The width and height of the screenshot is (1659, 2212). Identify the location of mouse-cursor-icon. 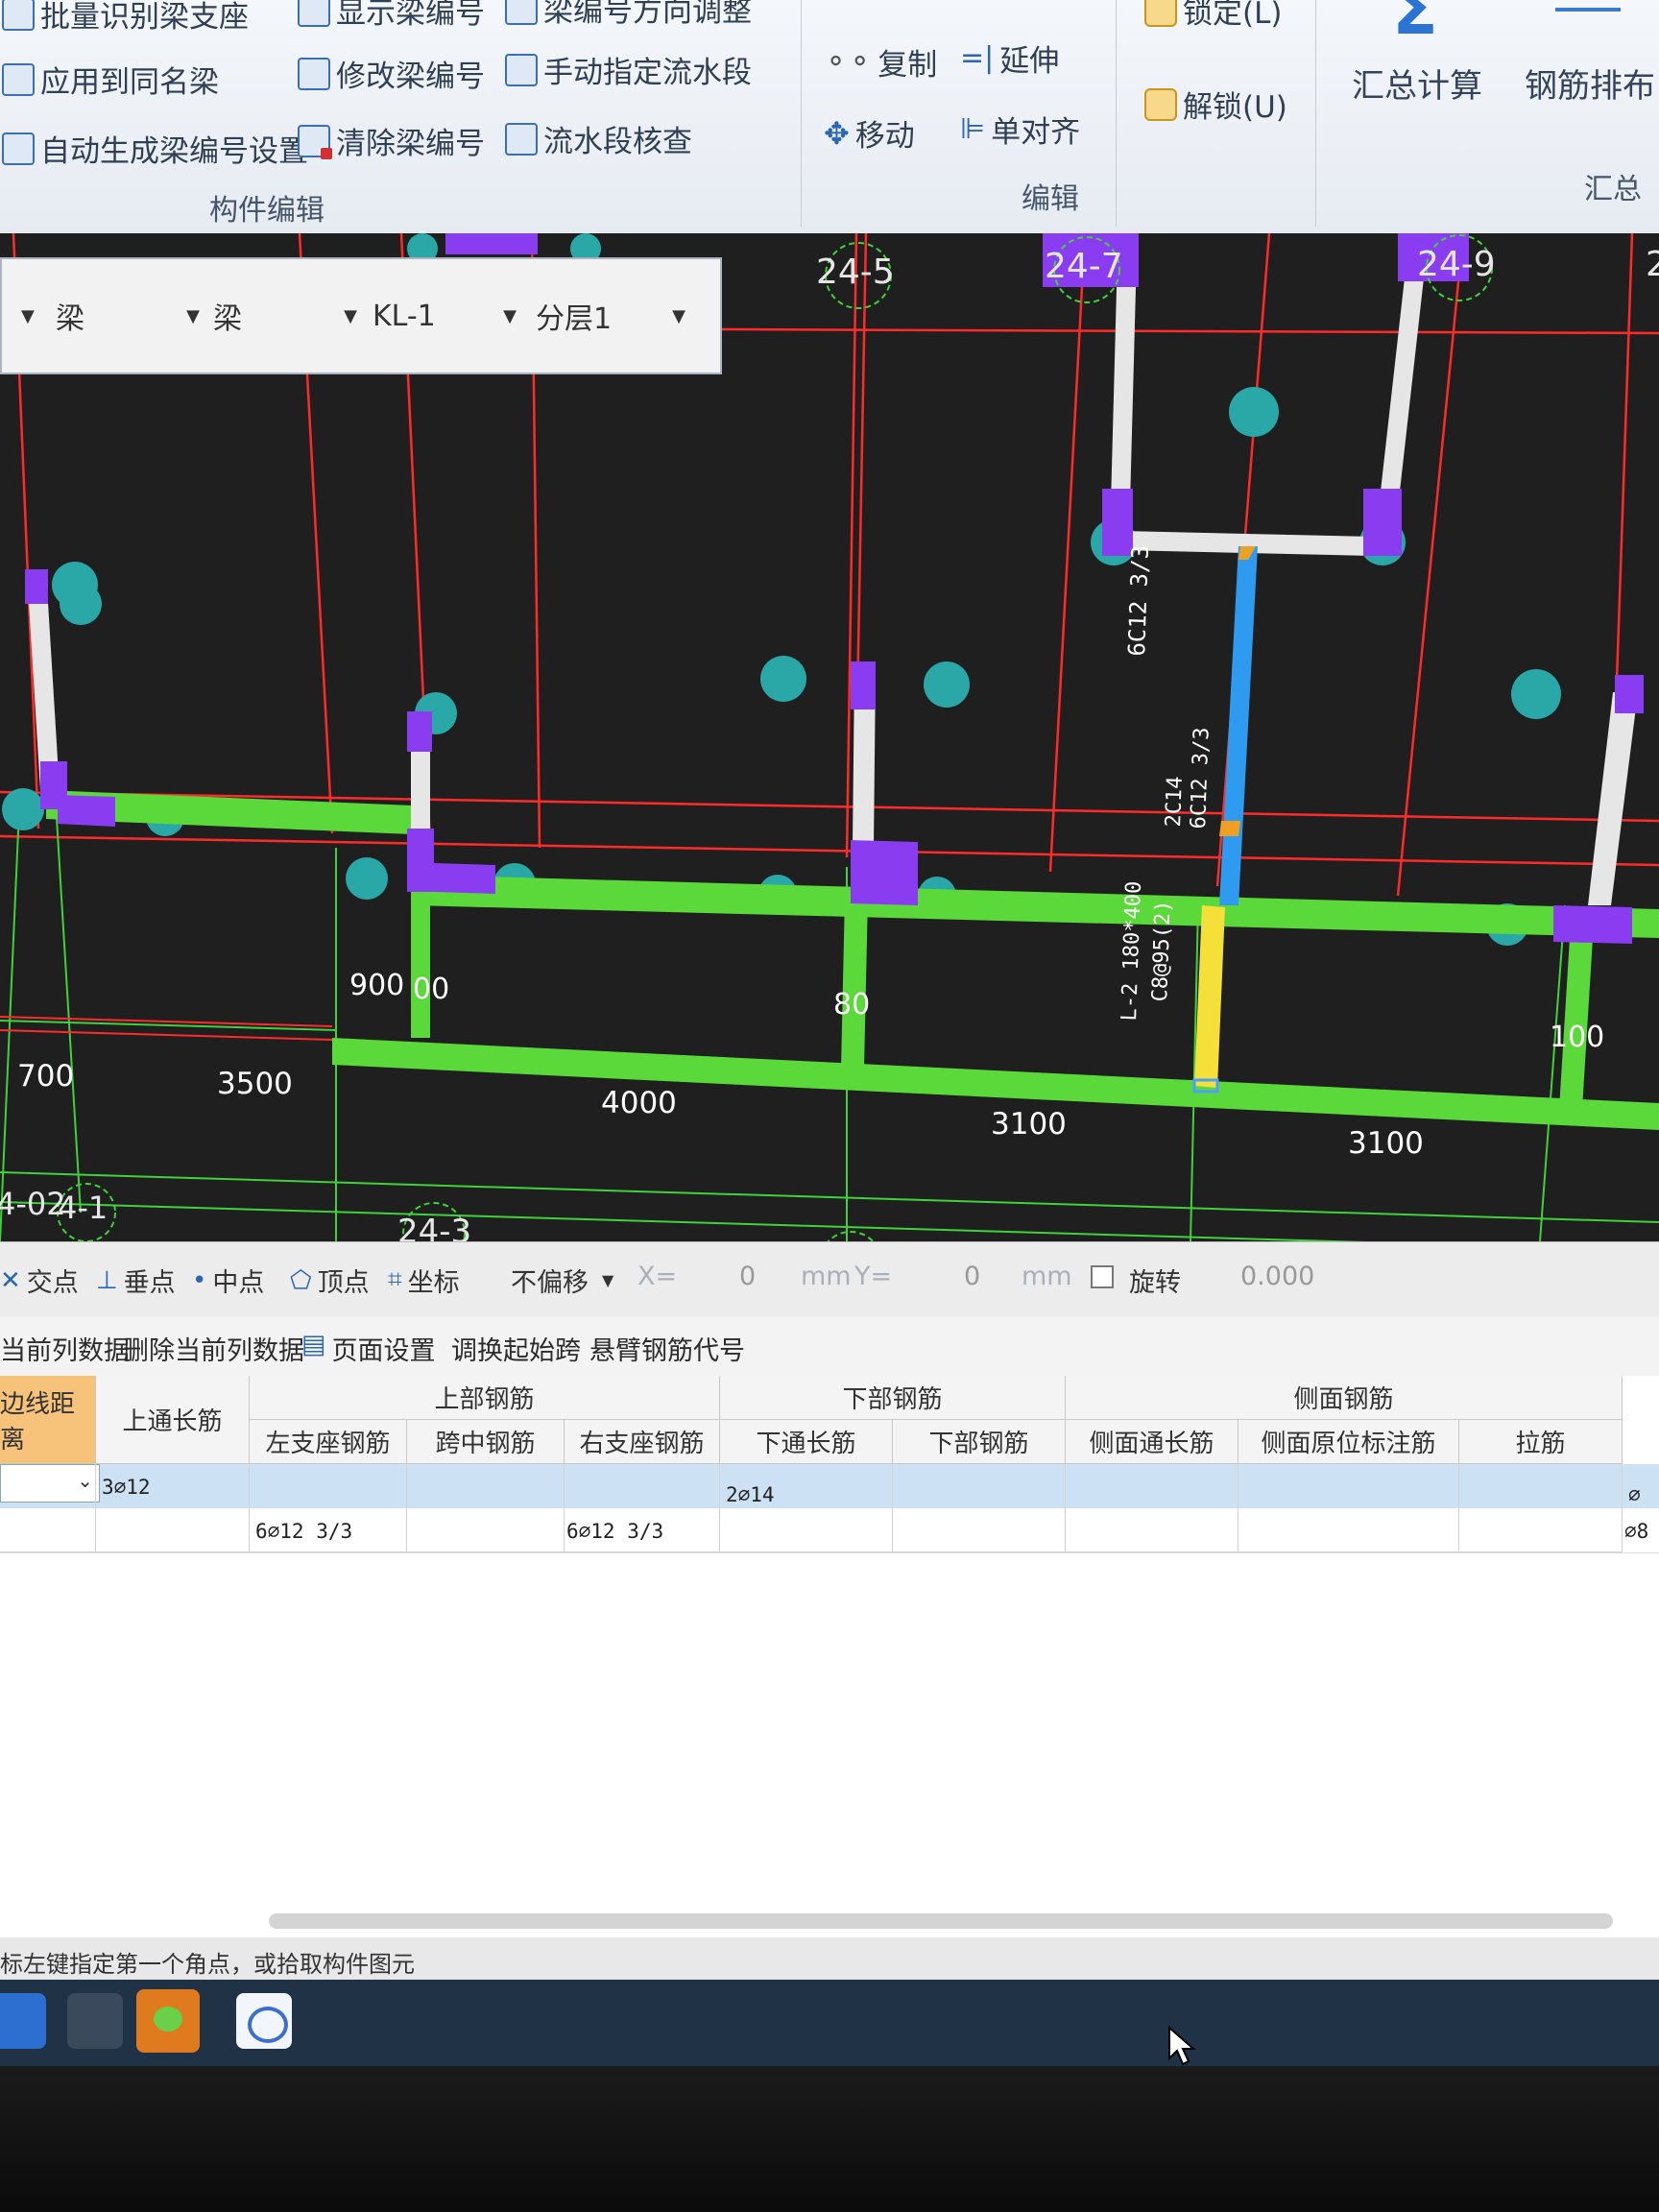
(1182, 2046).